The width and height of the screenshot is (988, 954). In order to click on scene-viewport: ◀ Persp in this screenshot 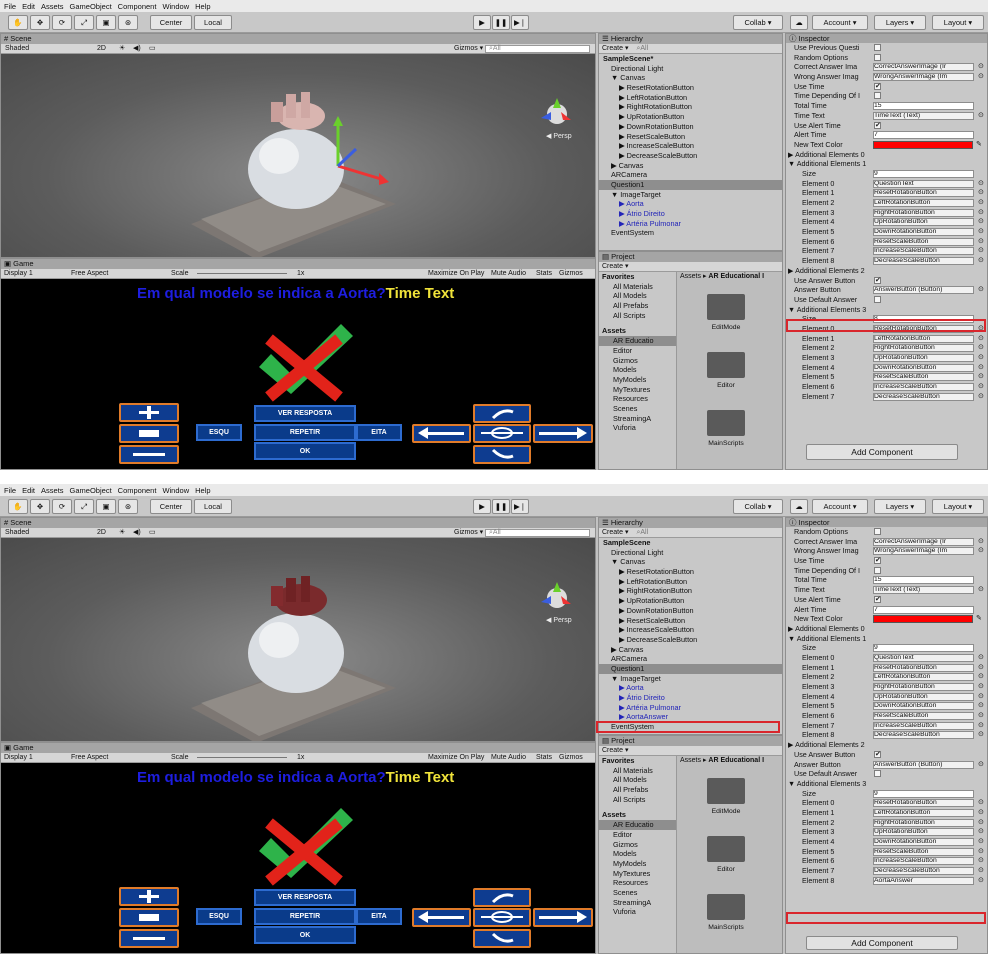, I will do `click(298, 155)`.